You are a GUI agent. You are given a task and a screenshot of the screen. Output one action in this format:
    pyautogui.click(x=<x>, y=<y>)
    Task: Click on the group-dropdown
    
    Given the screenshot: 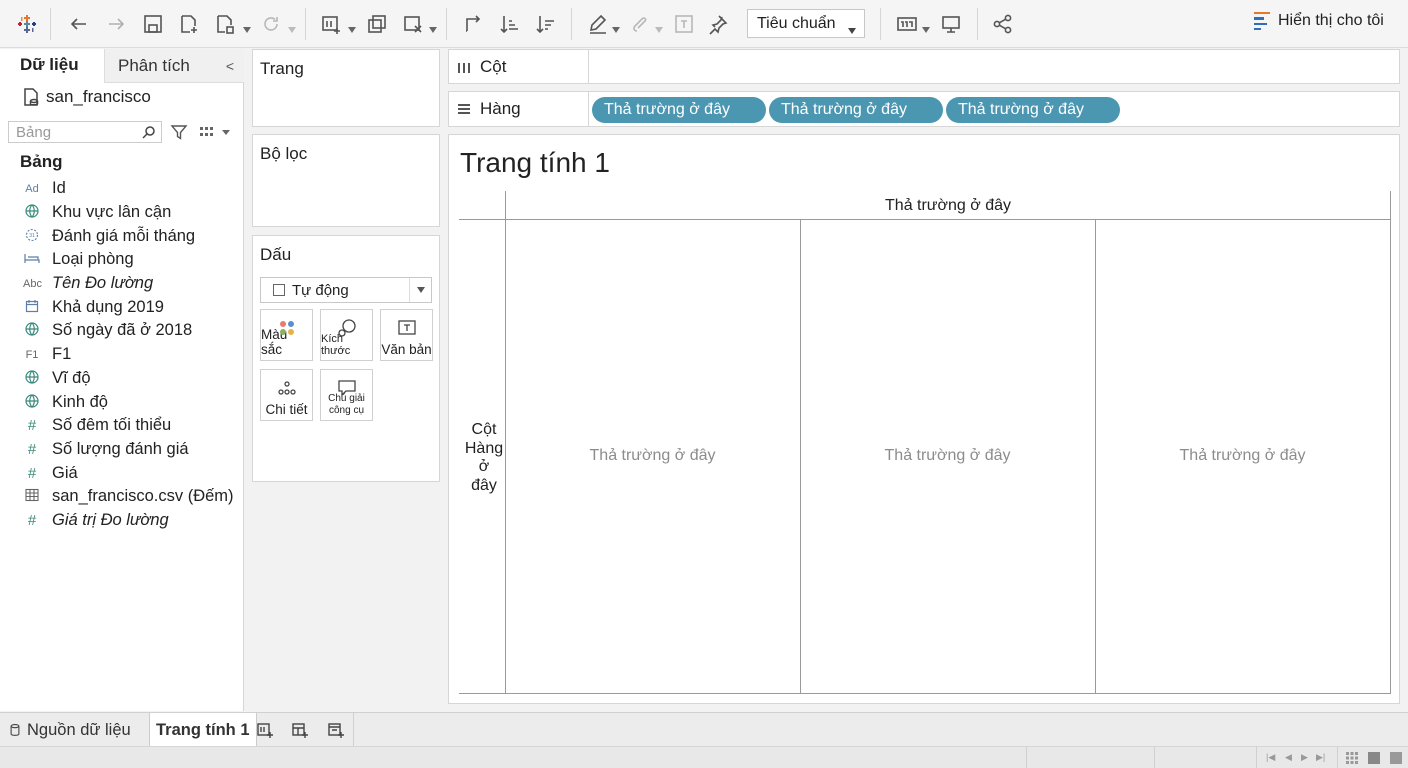 What is the action you would take?
    pyautogui.click(x=659, y=26)
    